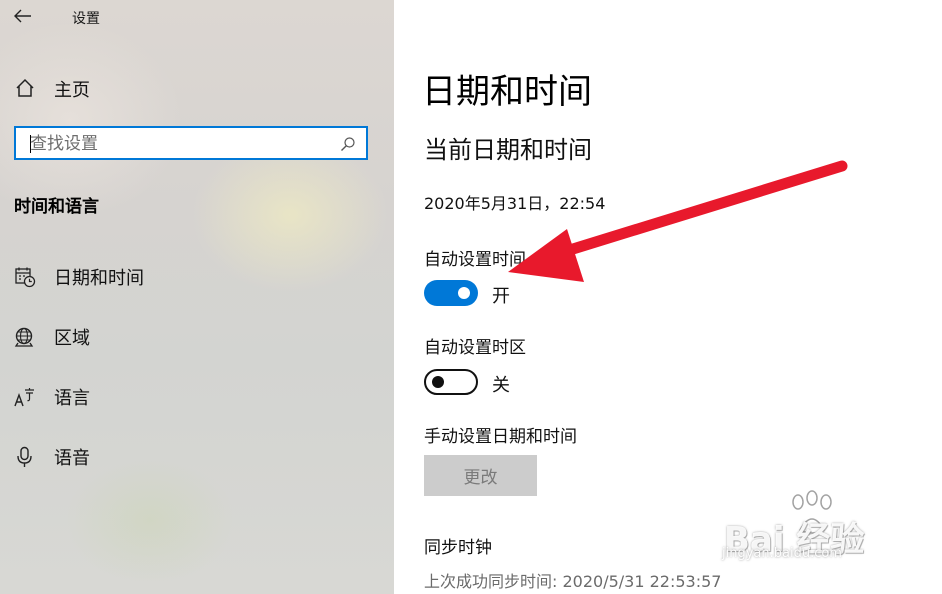 This screenshot has height=594, width=942. Describe the element at coordinates (451, 293) in the screenshot. I see `auto-time-toggle` at that location.